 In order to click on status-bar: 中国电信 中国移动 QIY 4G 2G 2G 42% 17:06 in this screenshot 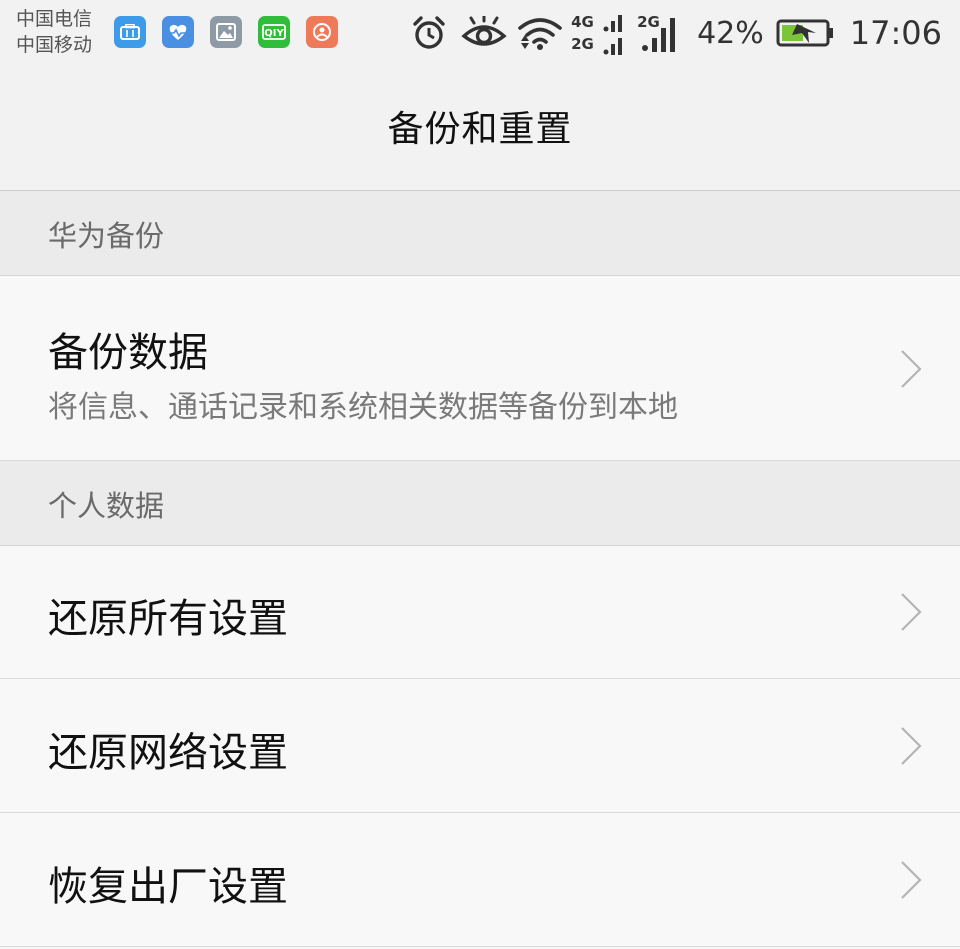, I will do `click(480, 33)`.